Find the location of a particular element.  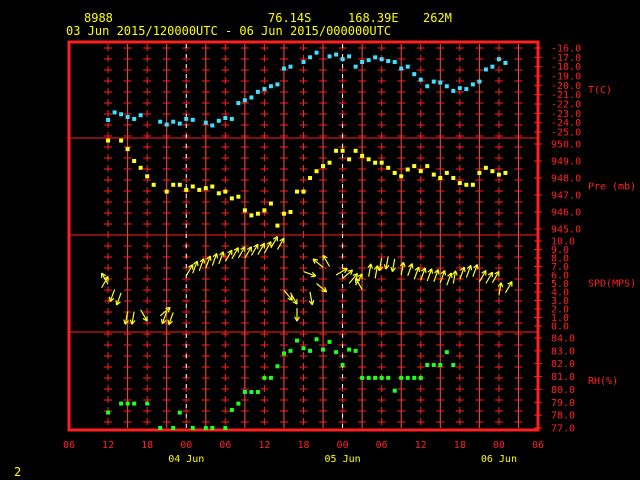

y-tick-label: 948.0 is located at coordinates (566, 179).